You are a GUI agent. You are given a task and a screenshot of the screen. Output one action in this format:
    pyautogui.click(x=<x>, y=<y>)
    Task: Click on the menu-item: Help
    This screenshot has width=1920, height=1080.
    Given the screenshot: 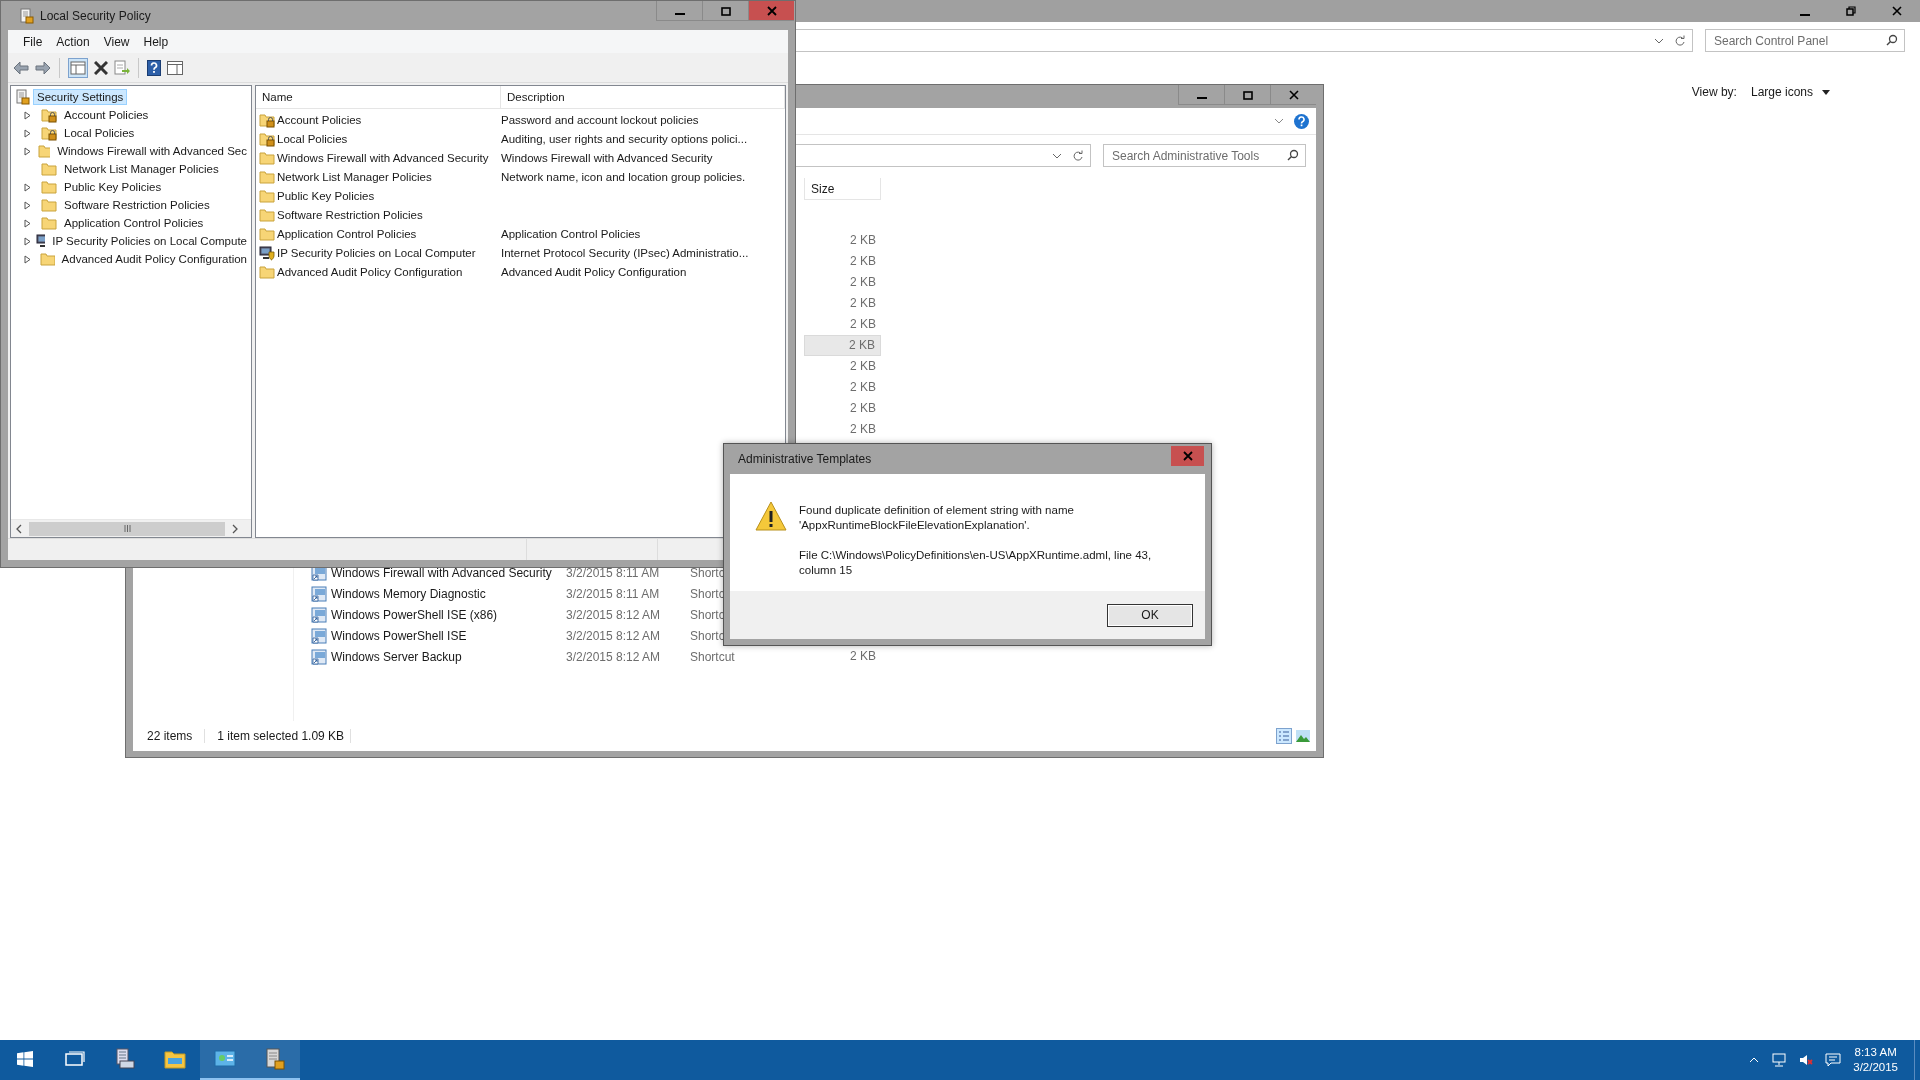 What is the action you would take?
    pyautogui.click(x=156, y=41)
    